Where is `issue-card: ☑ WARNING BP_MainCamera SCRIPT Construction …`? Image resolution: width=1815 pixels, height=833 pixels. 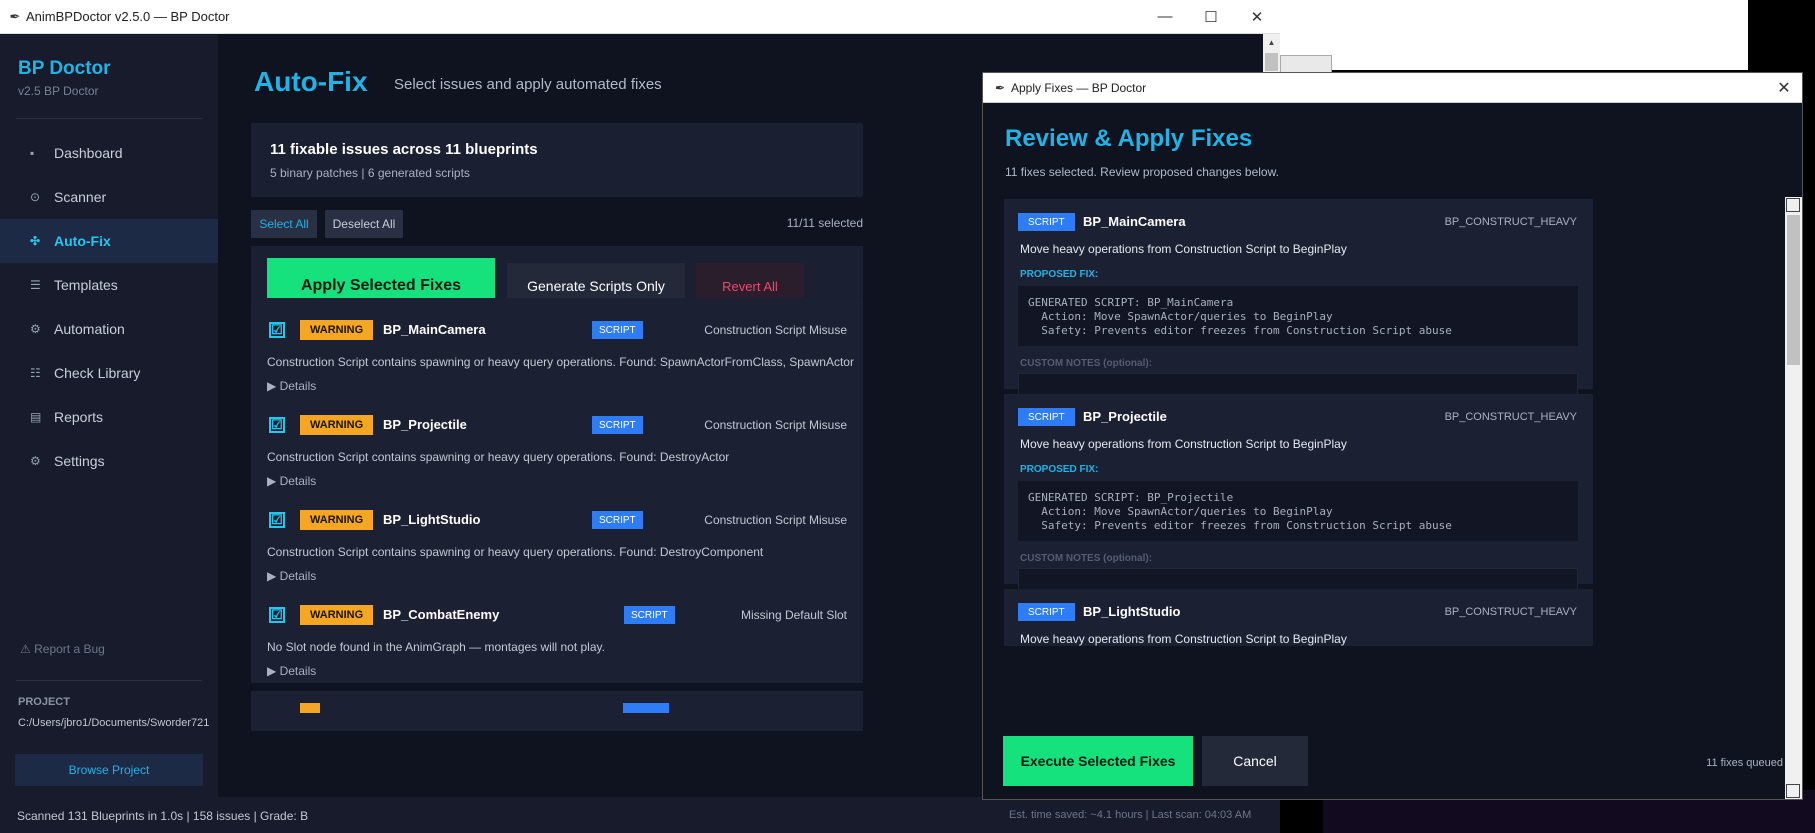
issue-card: ☑ WARNING BP_MainCamera SCRIPT Construction … is located at coordinates (557, 348).